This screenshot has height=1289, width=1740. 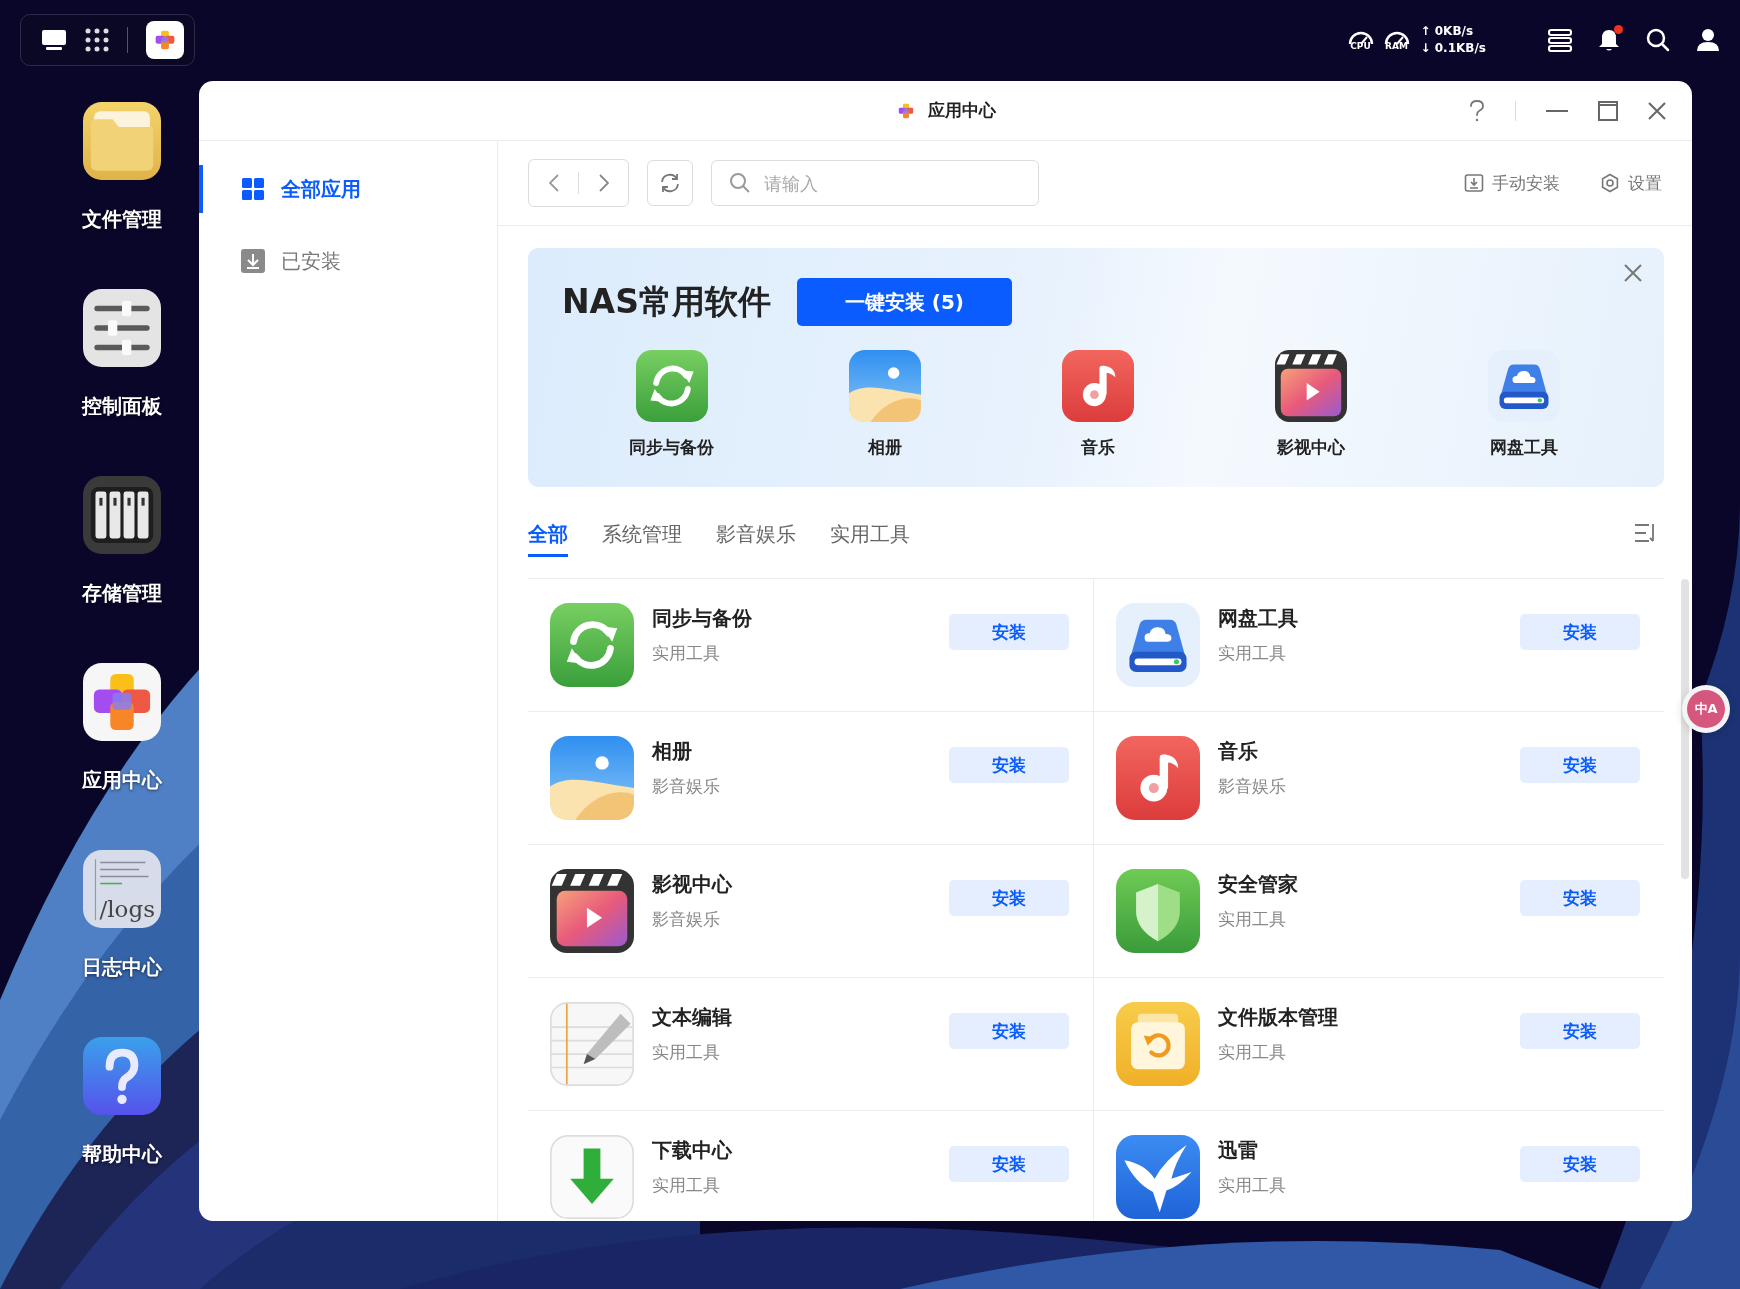 What do you see at coordinates (1557, 110) in the screenshot?
I see `minimize-icon` at bounding box center [1557, 110].